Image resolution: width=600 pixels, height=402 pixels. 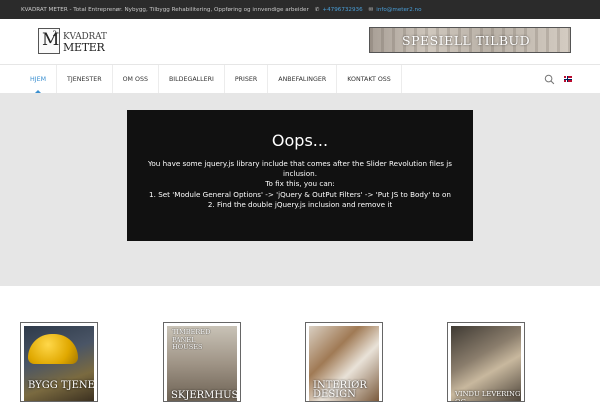 What do you see at coordinates (340, 390) in the screenshot?
I see `service-caption: INTERIØR DESIGN` at bounding box center [340, 390].